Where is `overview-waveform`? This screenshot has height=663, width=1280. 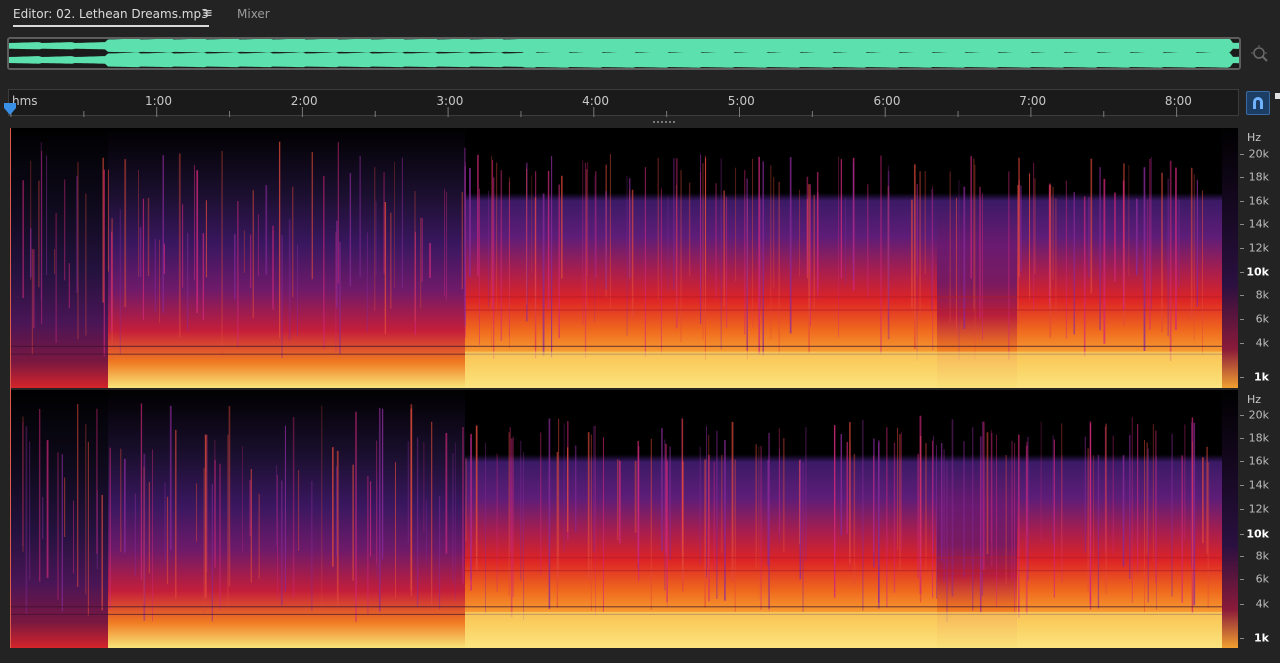
overview-waveform is located at coordinates (624, 53).